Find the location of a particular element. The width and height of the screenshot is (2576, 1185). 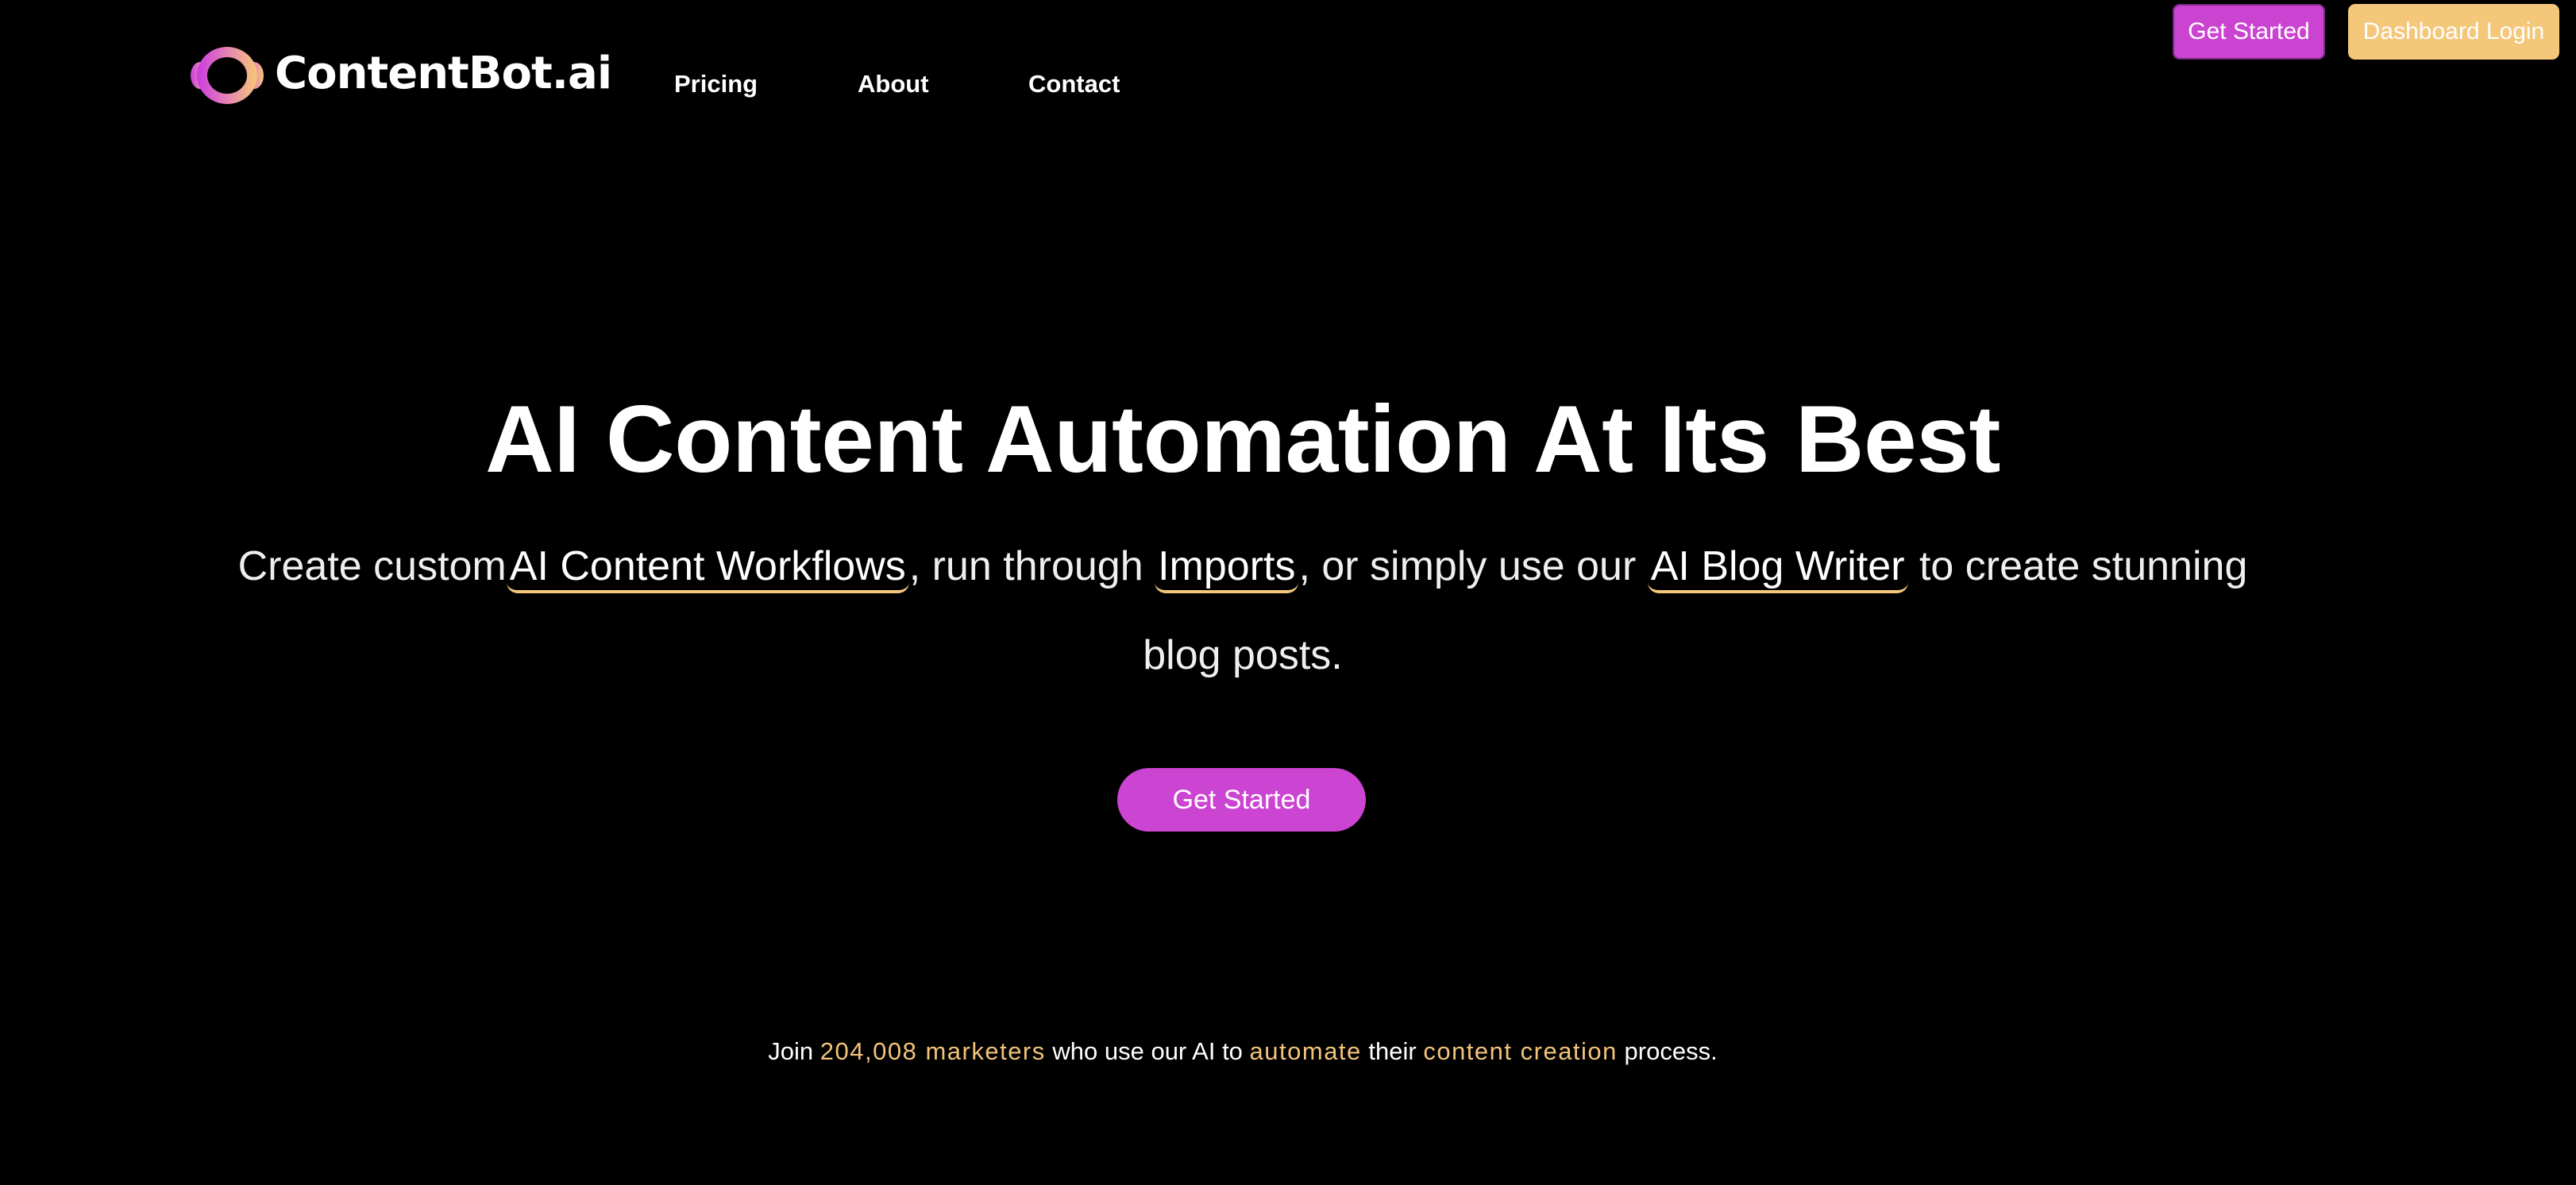

marketer-count: 204,008 marketers is located at coordinates (932, 1051).